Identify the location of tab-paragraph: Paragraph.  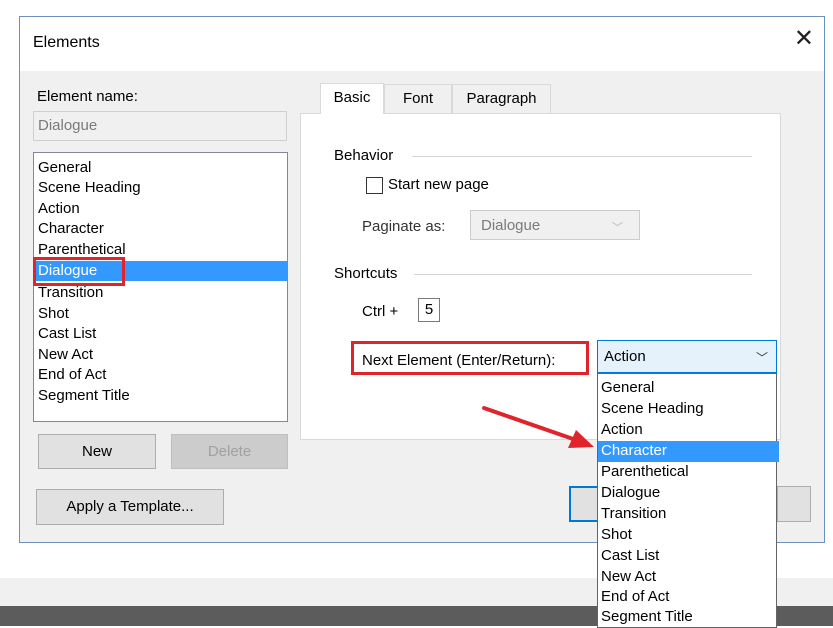
(501, 99).